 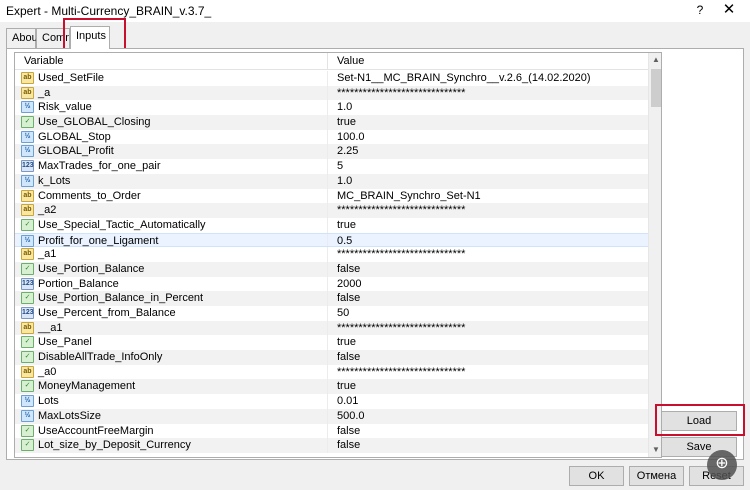 What do you see at coordinates (331, 387) in the screenshot?
I see `table-row: ✓ MoneyManagement true` at bounding box center [331, 387].